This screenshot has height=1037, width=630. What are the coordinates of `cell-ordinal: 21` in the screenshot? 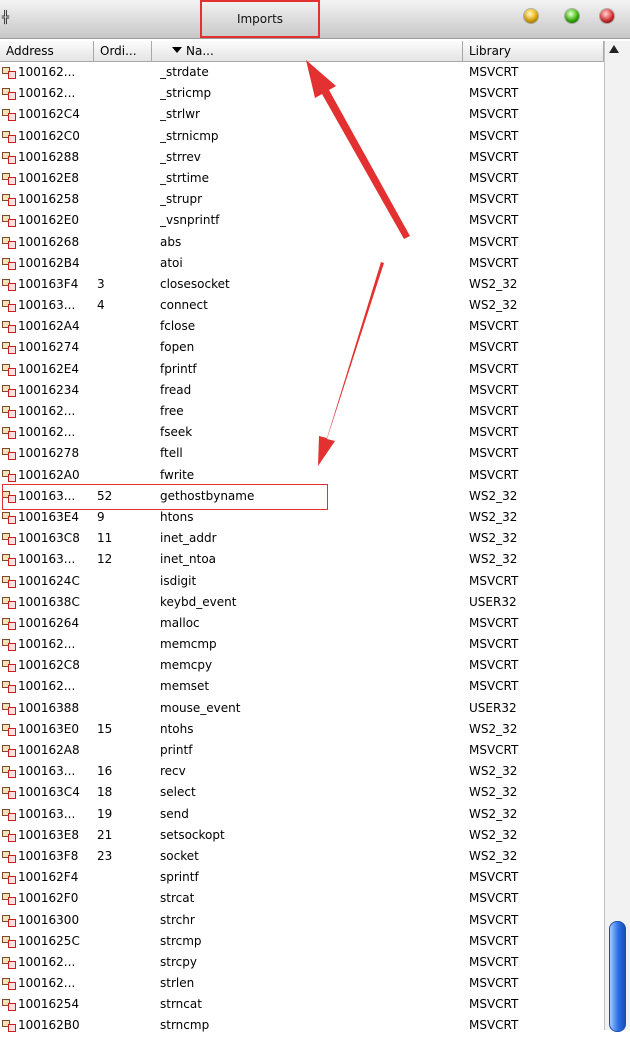 It's located at (105, 834).